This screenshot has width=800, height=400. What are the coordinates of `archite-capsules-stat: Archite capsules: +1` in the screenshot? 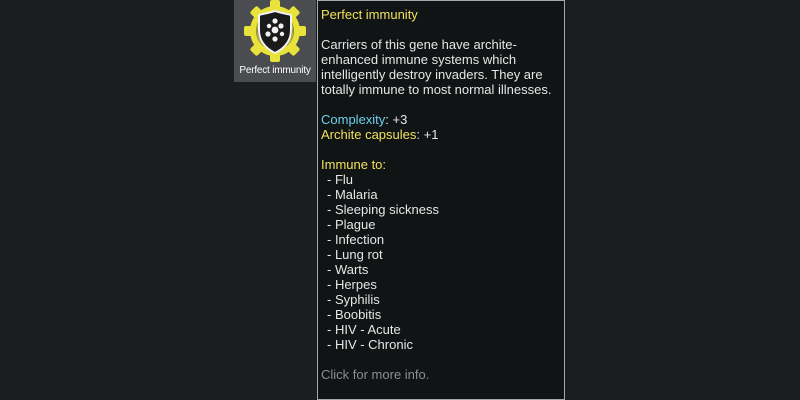 It's located at (441, 134).